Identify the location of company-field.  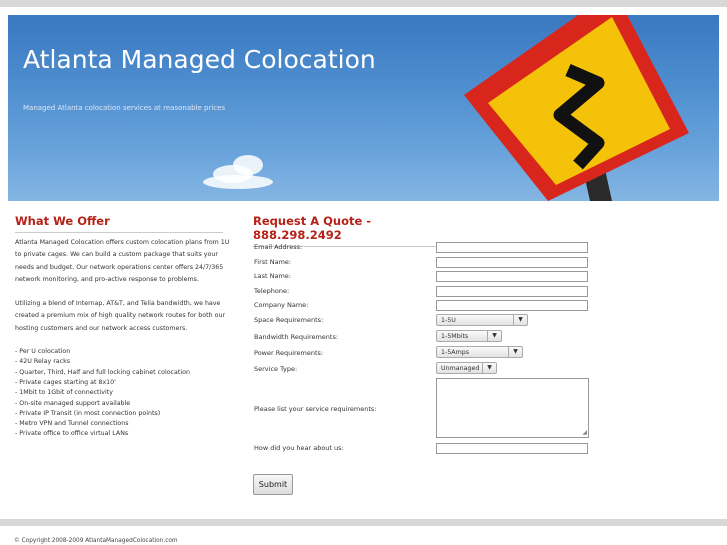
(512, 305).